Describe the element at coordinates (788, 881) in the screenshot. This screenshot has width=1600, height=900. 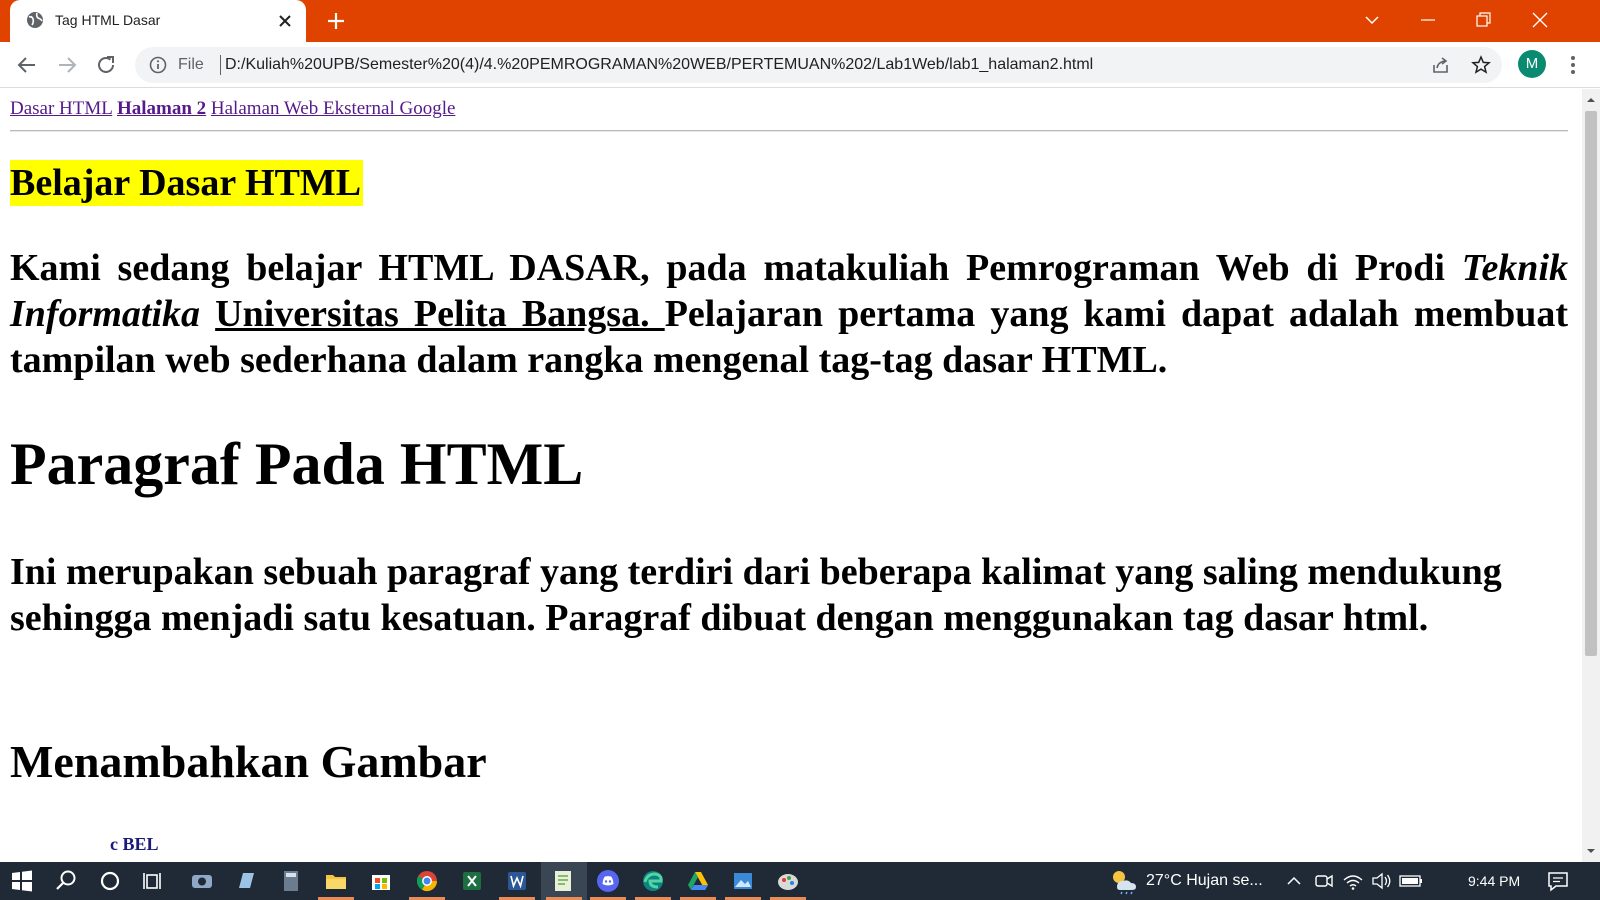
I see `paint-icon` at that location.